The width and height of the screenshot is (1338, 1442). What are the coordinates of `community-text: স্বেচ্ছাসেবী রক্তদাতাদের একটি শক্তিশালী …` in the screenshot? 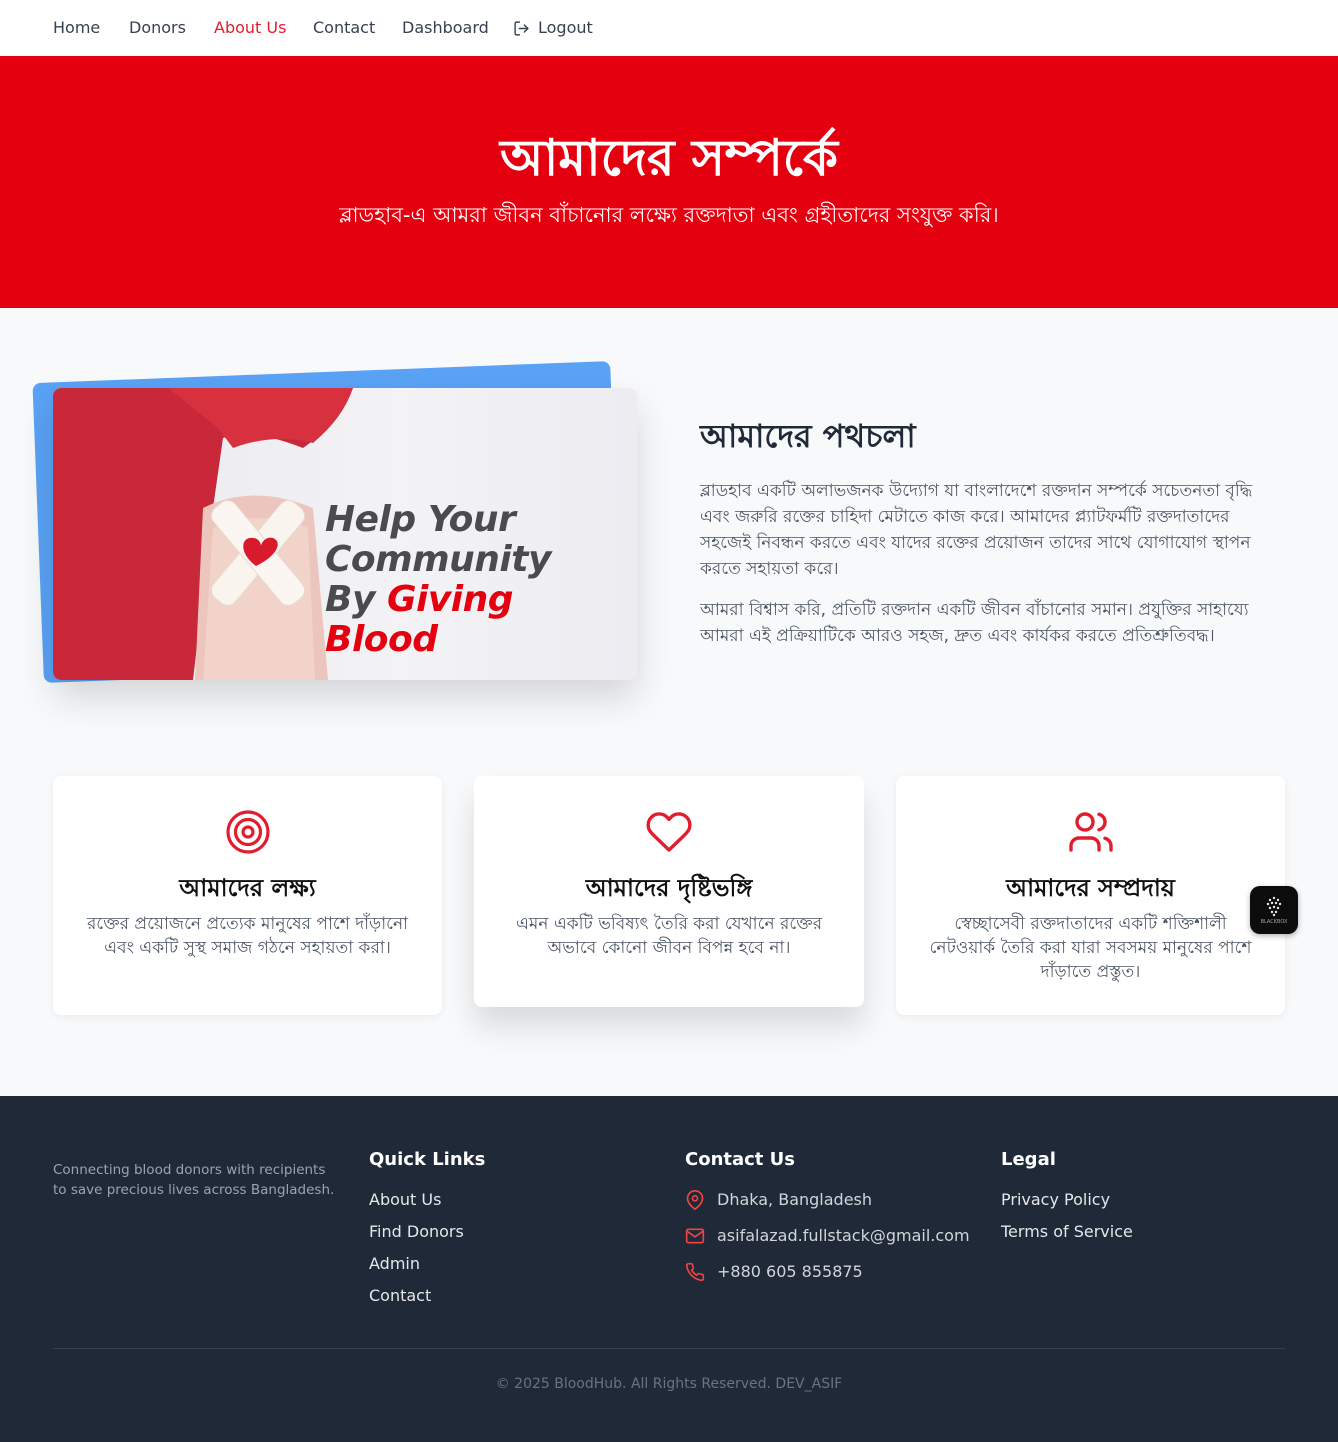 It's located at (1090, 948).